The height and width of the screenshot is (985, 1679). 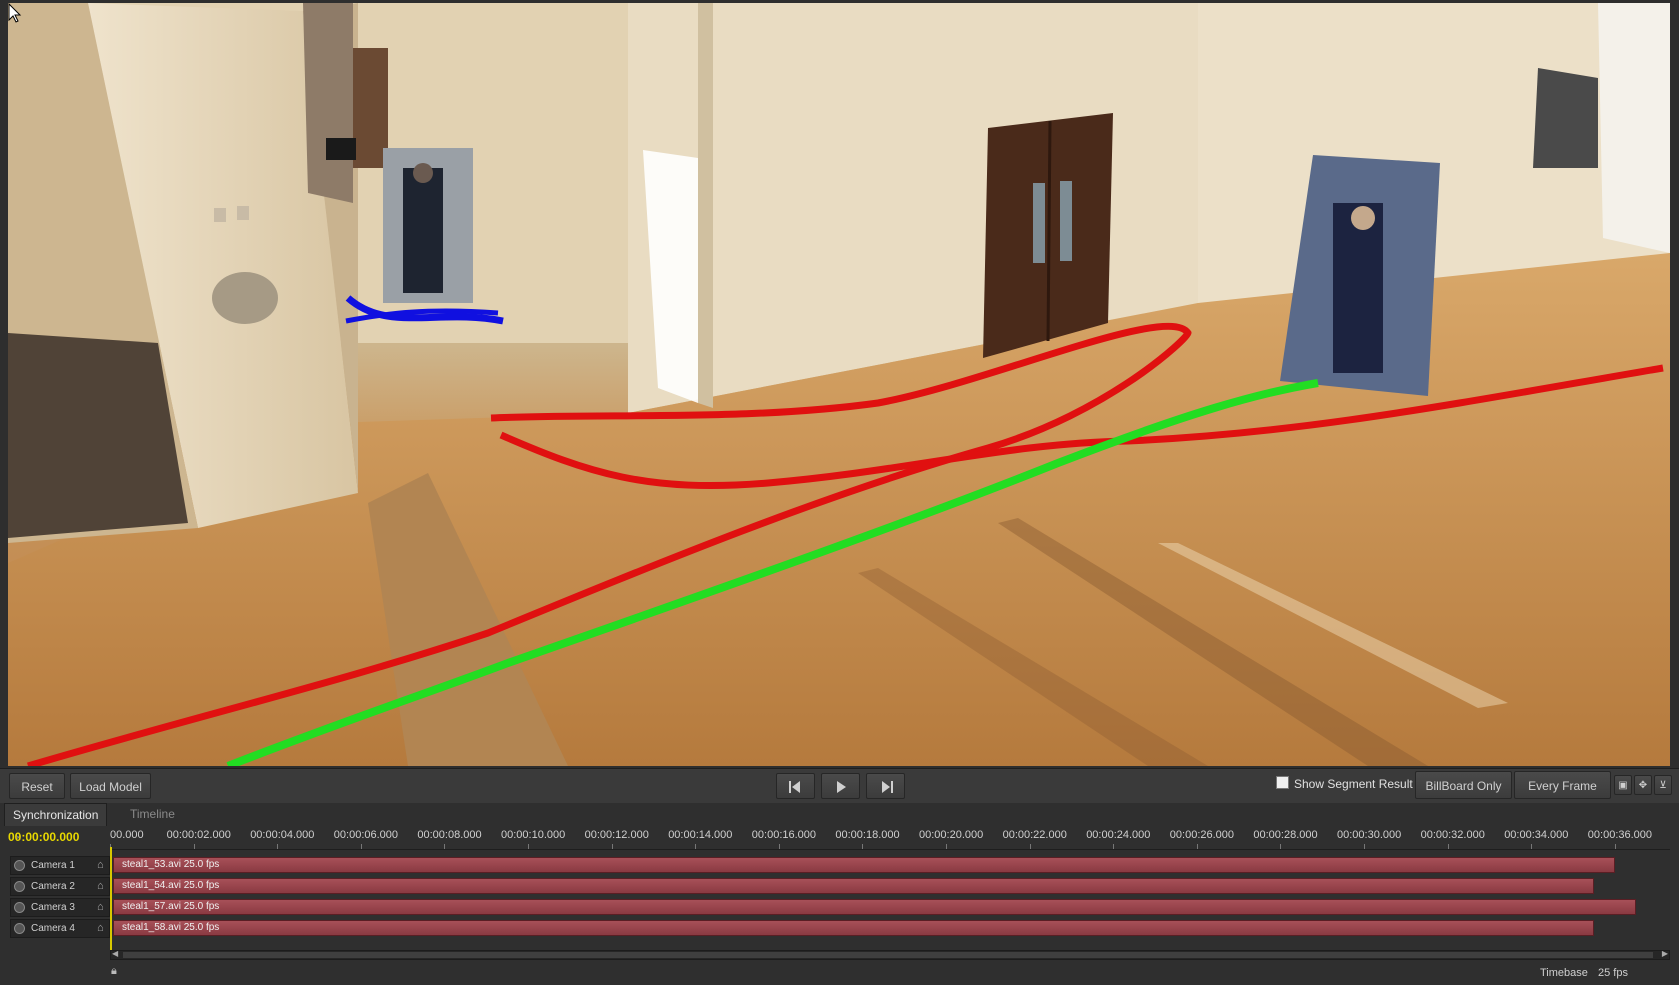 I want to click on ruler-tick-label: 00:00:32.000, so click(x=1452, y=835).